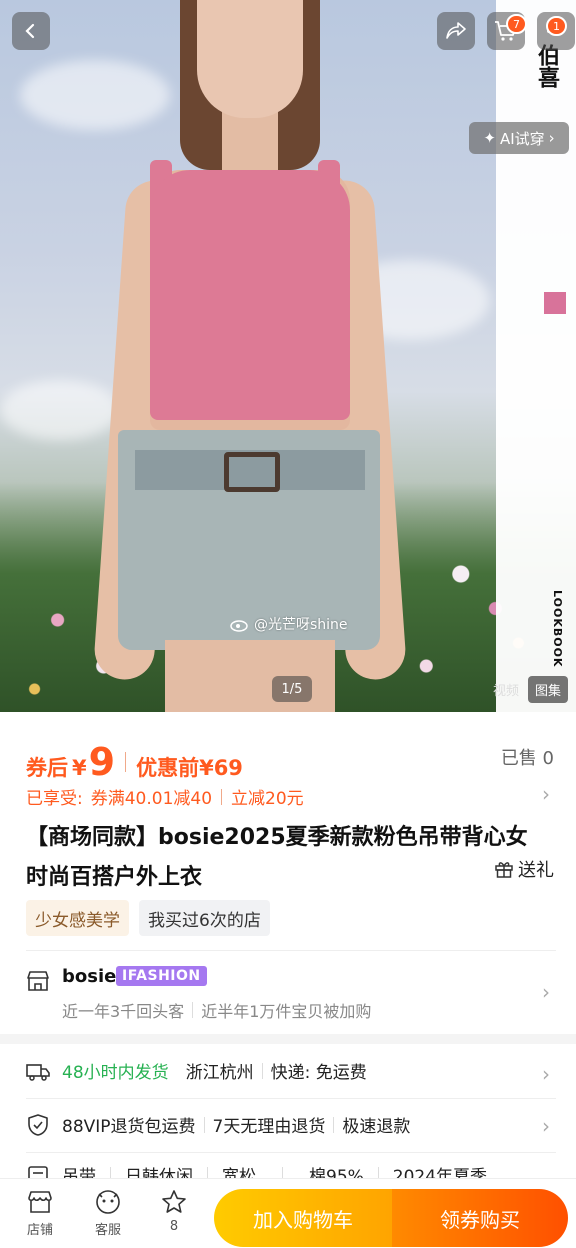 Image resolution: width=576 pixels, height=1248 pixels. I want to click on favorite-count: 8, so click(174, 1226).